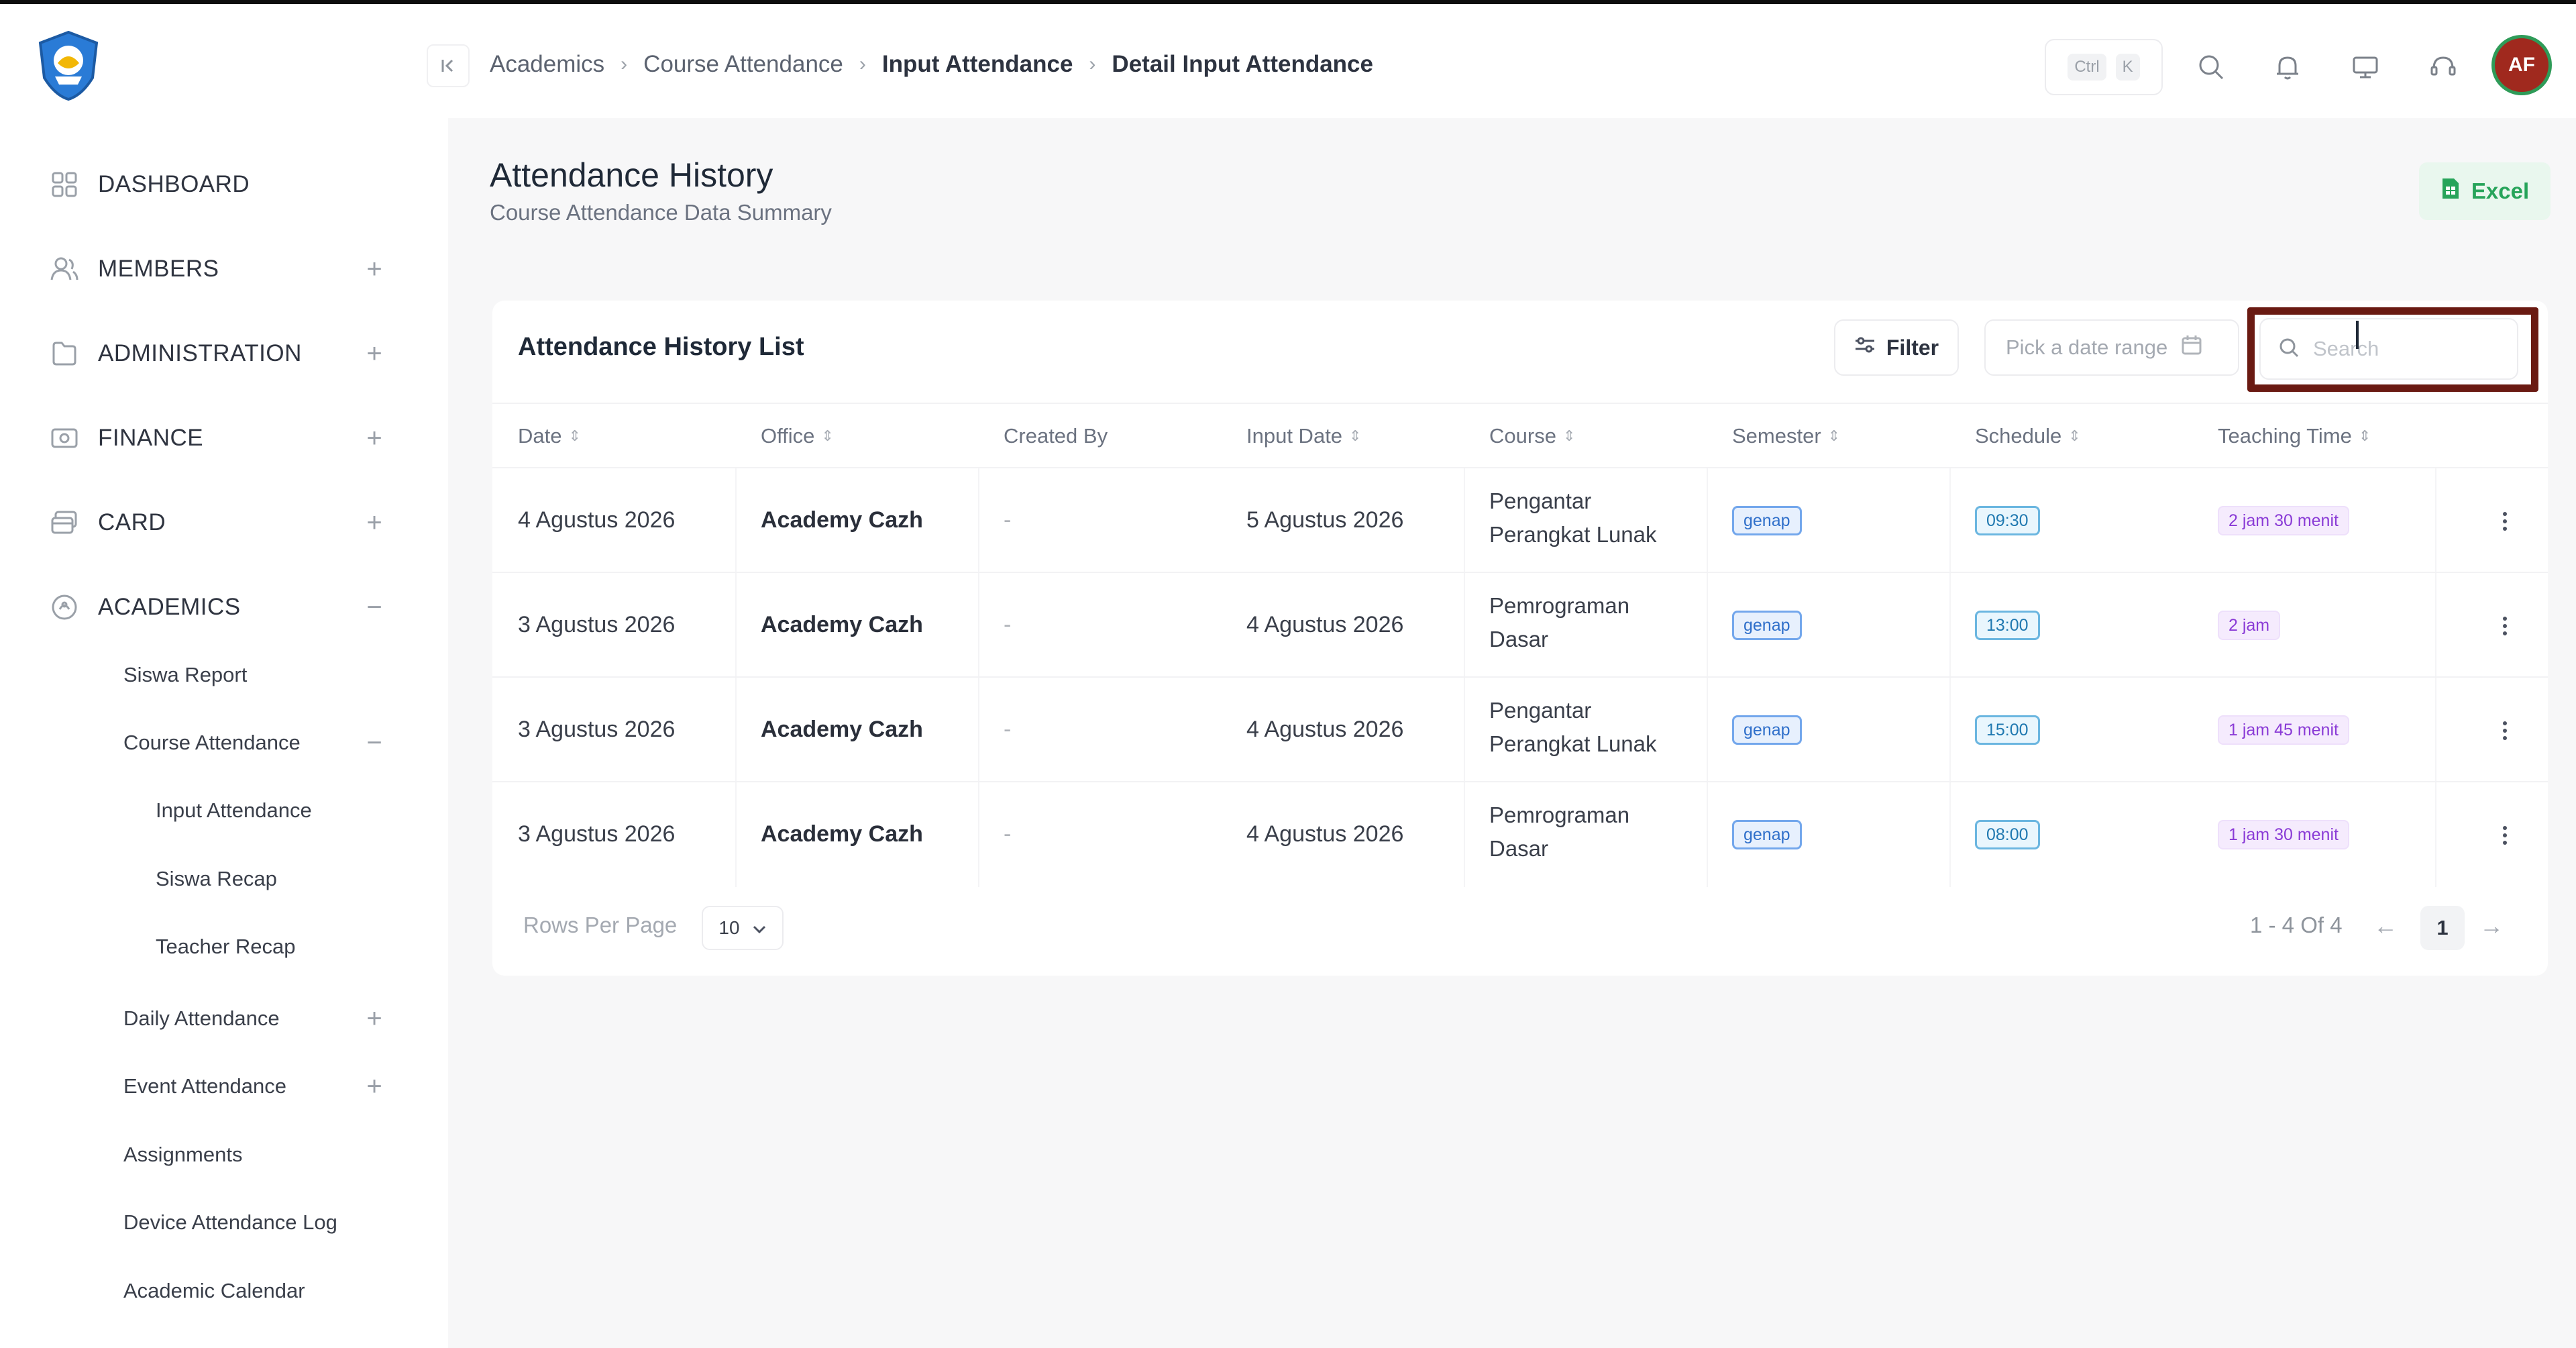 Image resolution: width=2576 pixels, height=1348 pixels. Describe the element at coordinates (2450, 191) in the screenshot. I see `spreadsheet-icon` at that location.